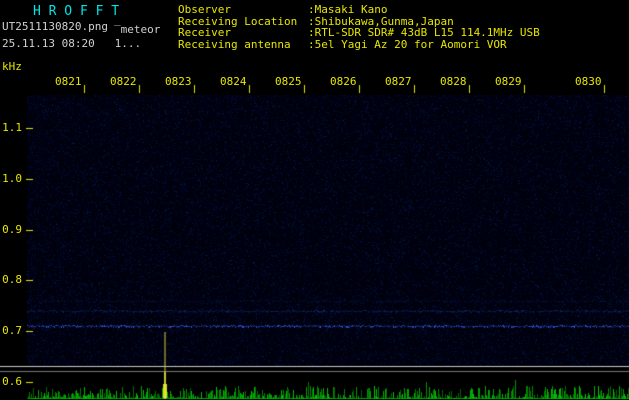 The height and width of the screenshot is (400, 629). I want to click on time-tick-label: 0821, so click(68, 81).